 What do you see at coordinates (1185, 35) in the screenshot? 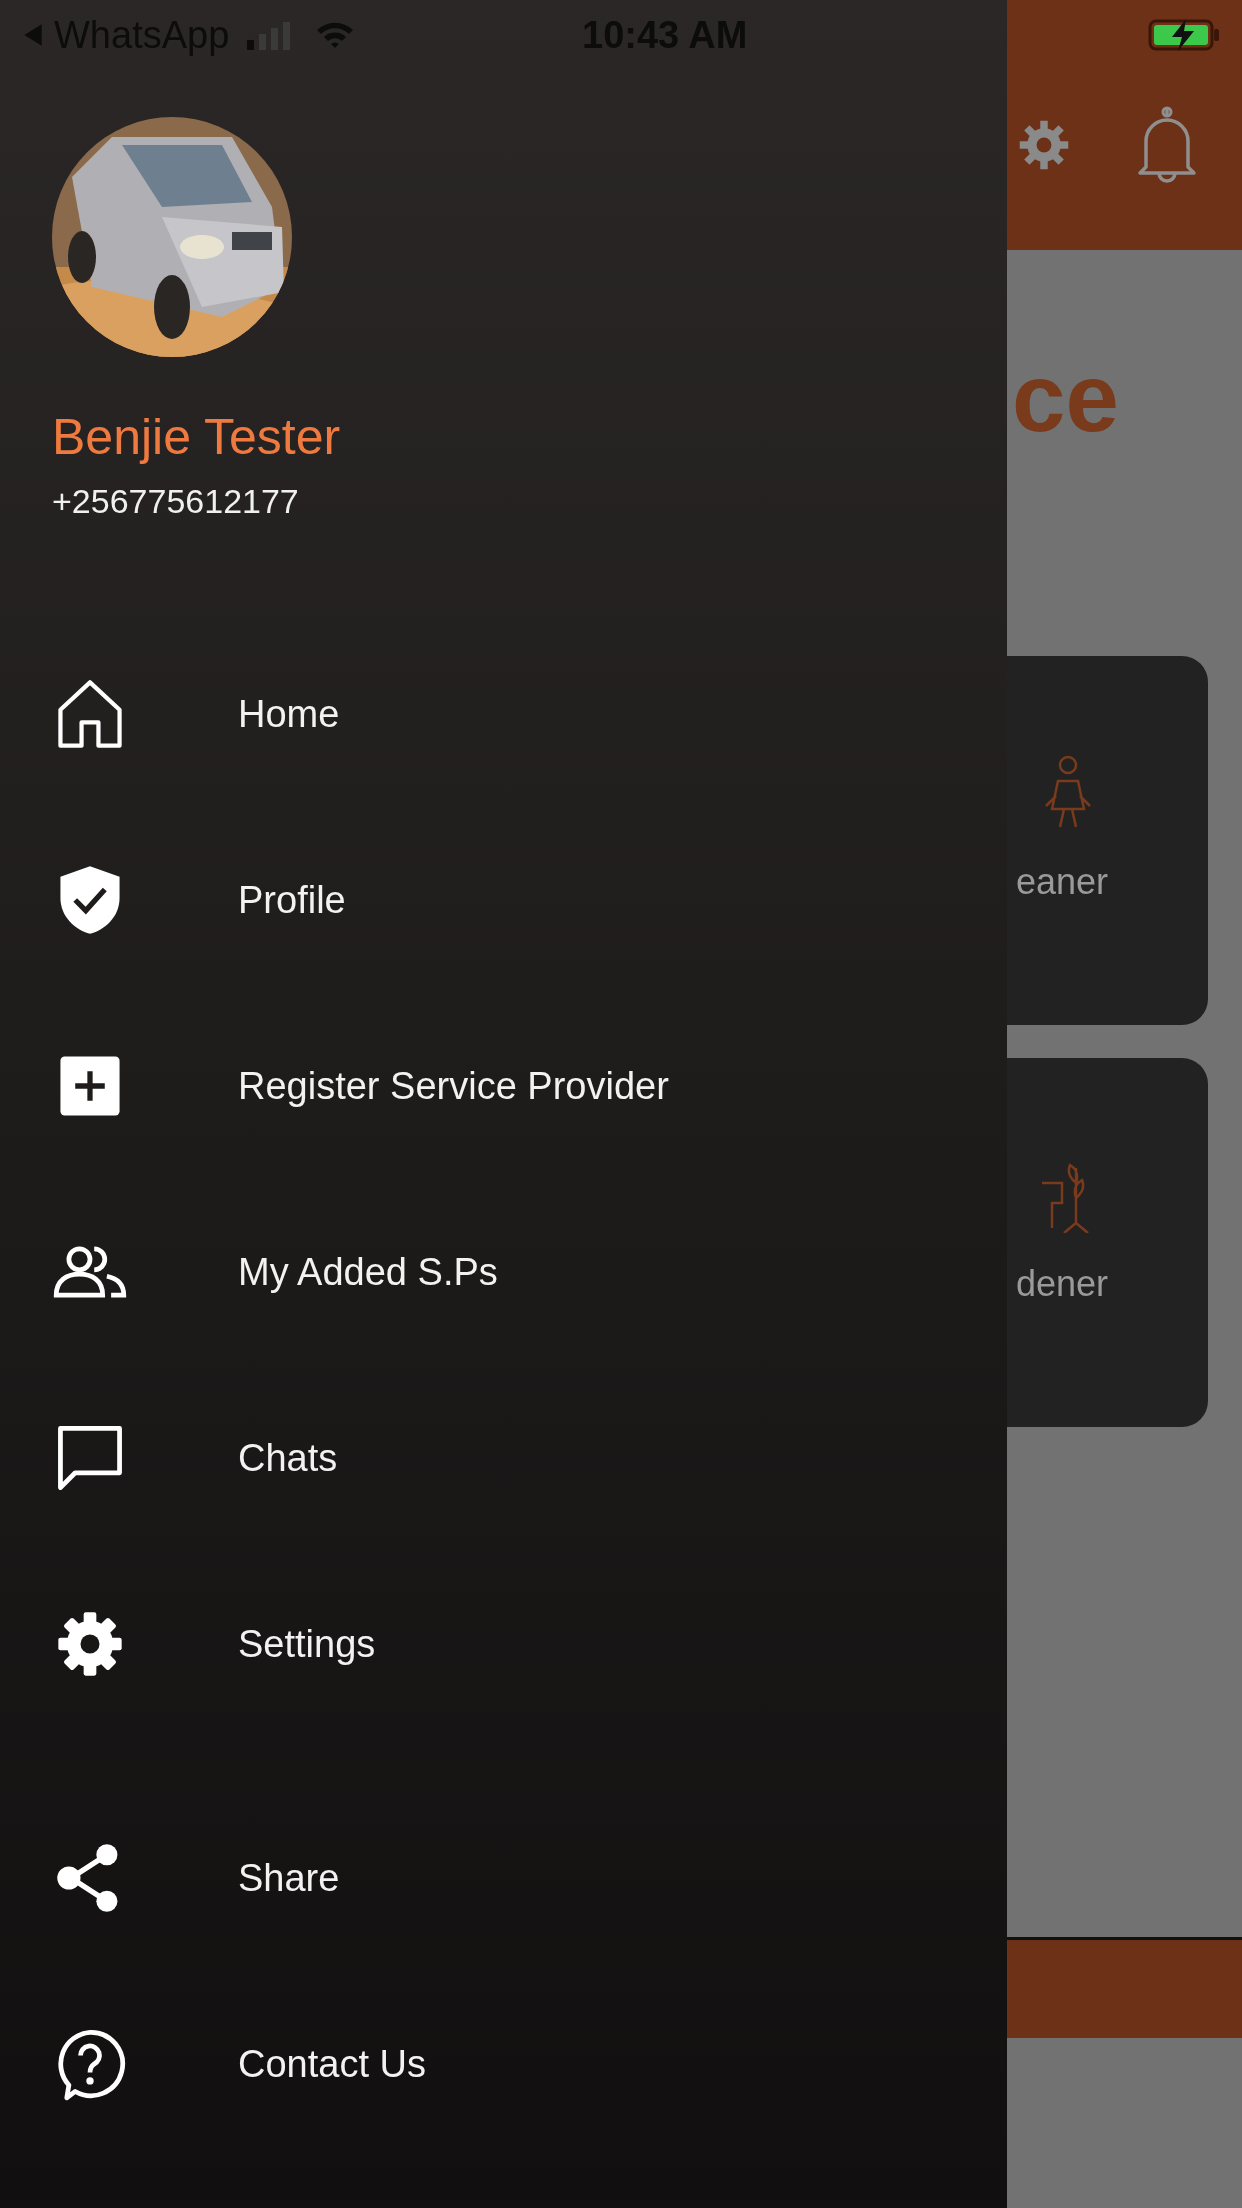
I see `battery-charging-icon` at bounding box center [1185, 35].